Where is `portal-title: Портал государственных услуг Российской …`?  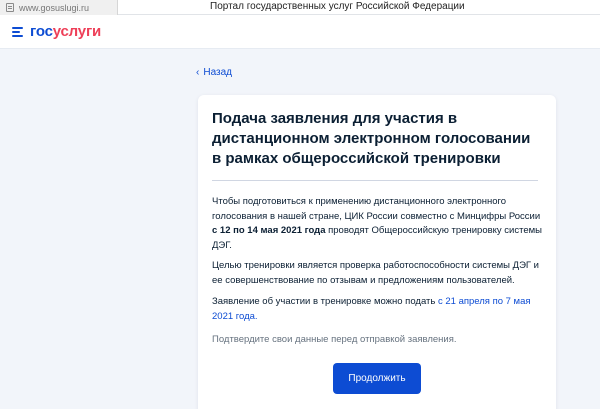
portal-title: Портал государственных услуг Российской … is located at coordinates (337, 6).